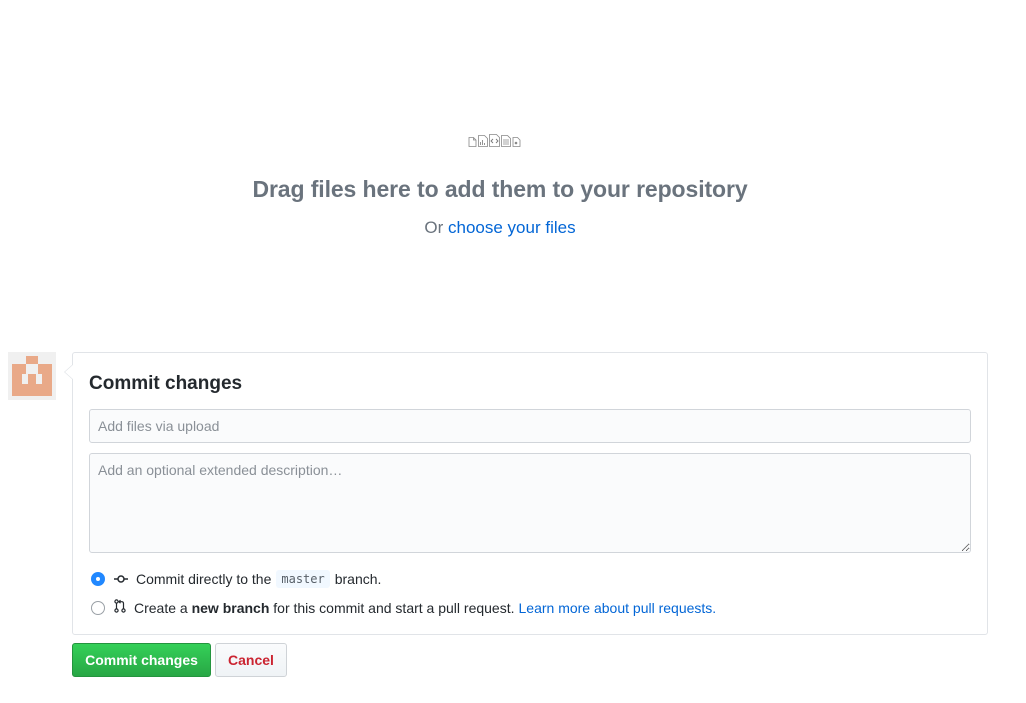 The image size is (1026, 703). What do you see at coordinates (141, 660) in the screenshot?
I see `commit-changes-button: Commit changes` at bounding box center [141, 660].